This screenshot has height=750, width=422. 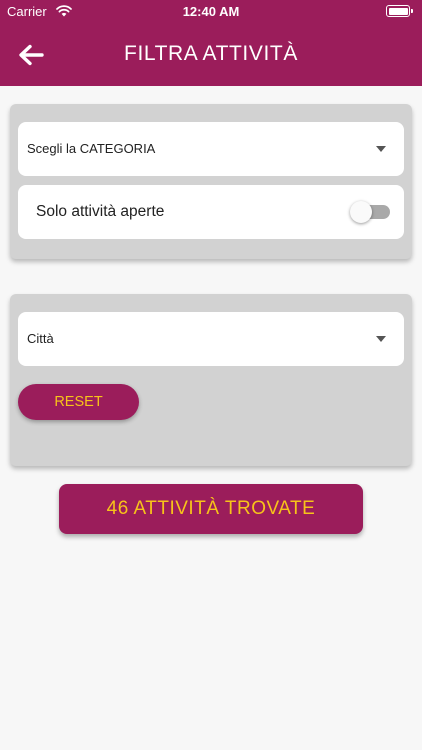 I want to click on city-select-value: Città, so click(x=40, y=338).